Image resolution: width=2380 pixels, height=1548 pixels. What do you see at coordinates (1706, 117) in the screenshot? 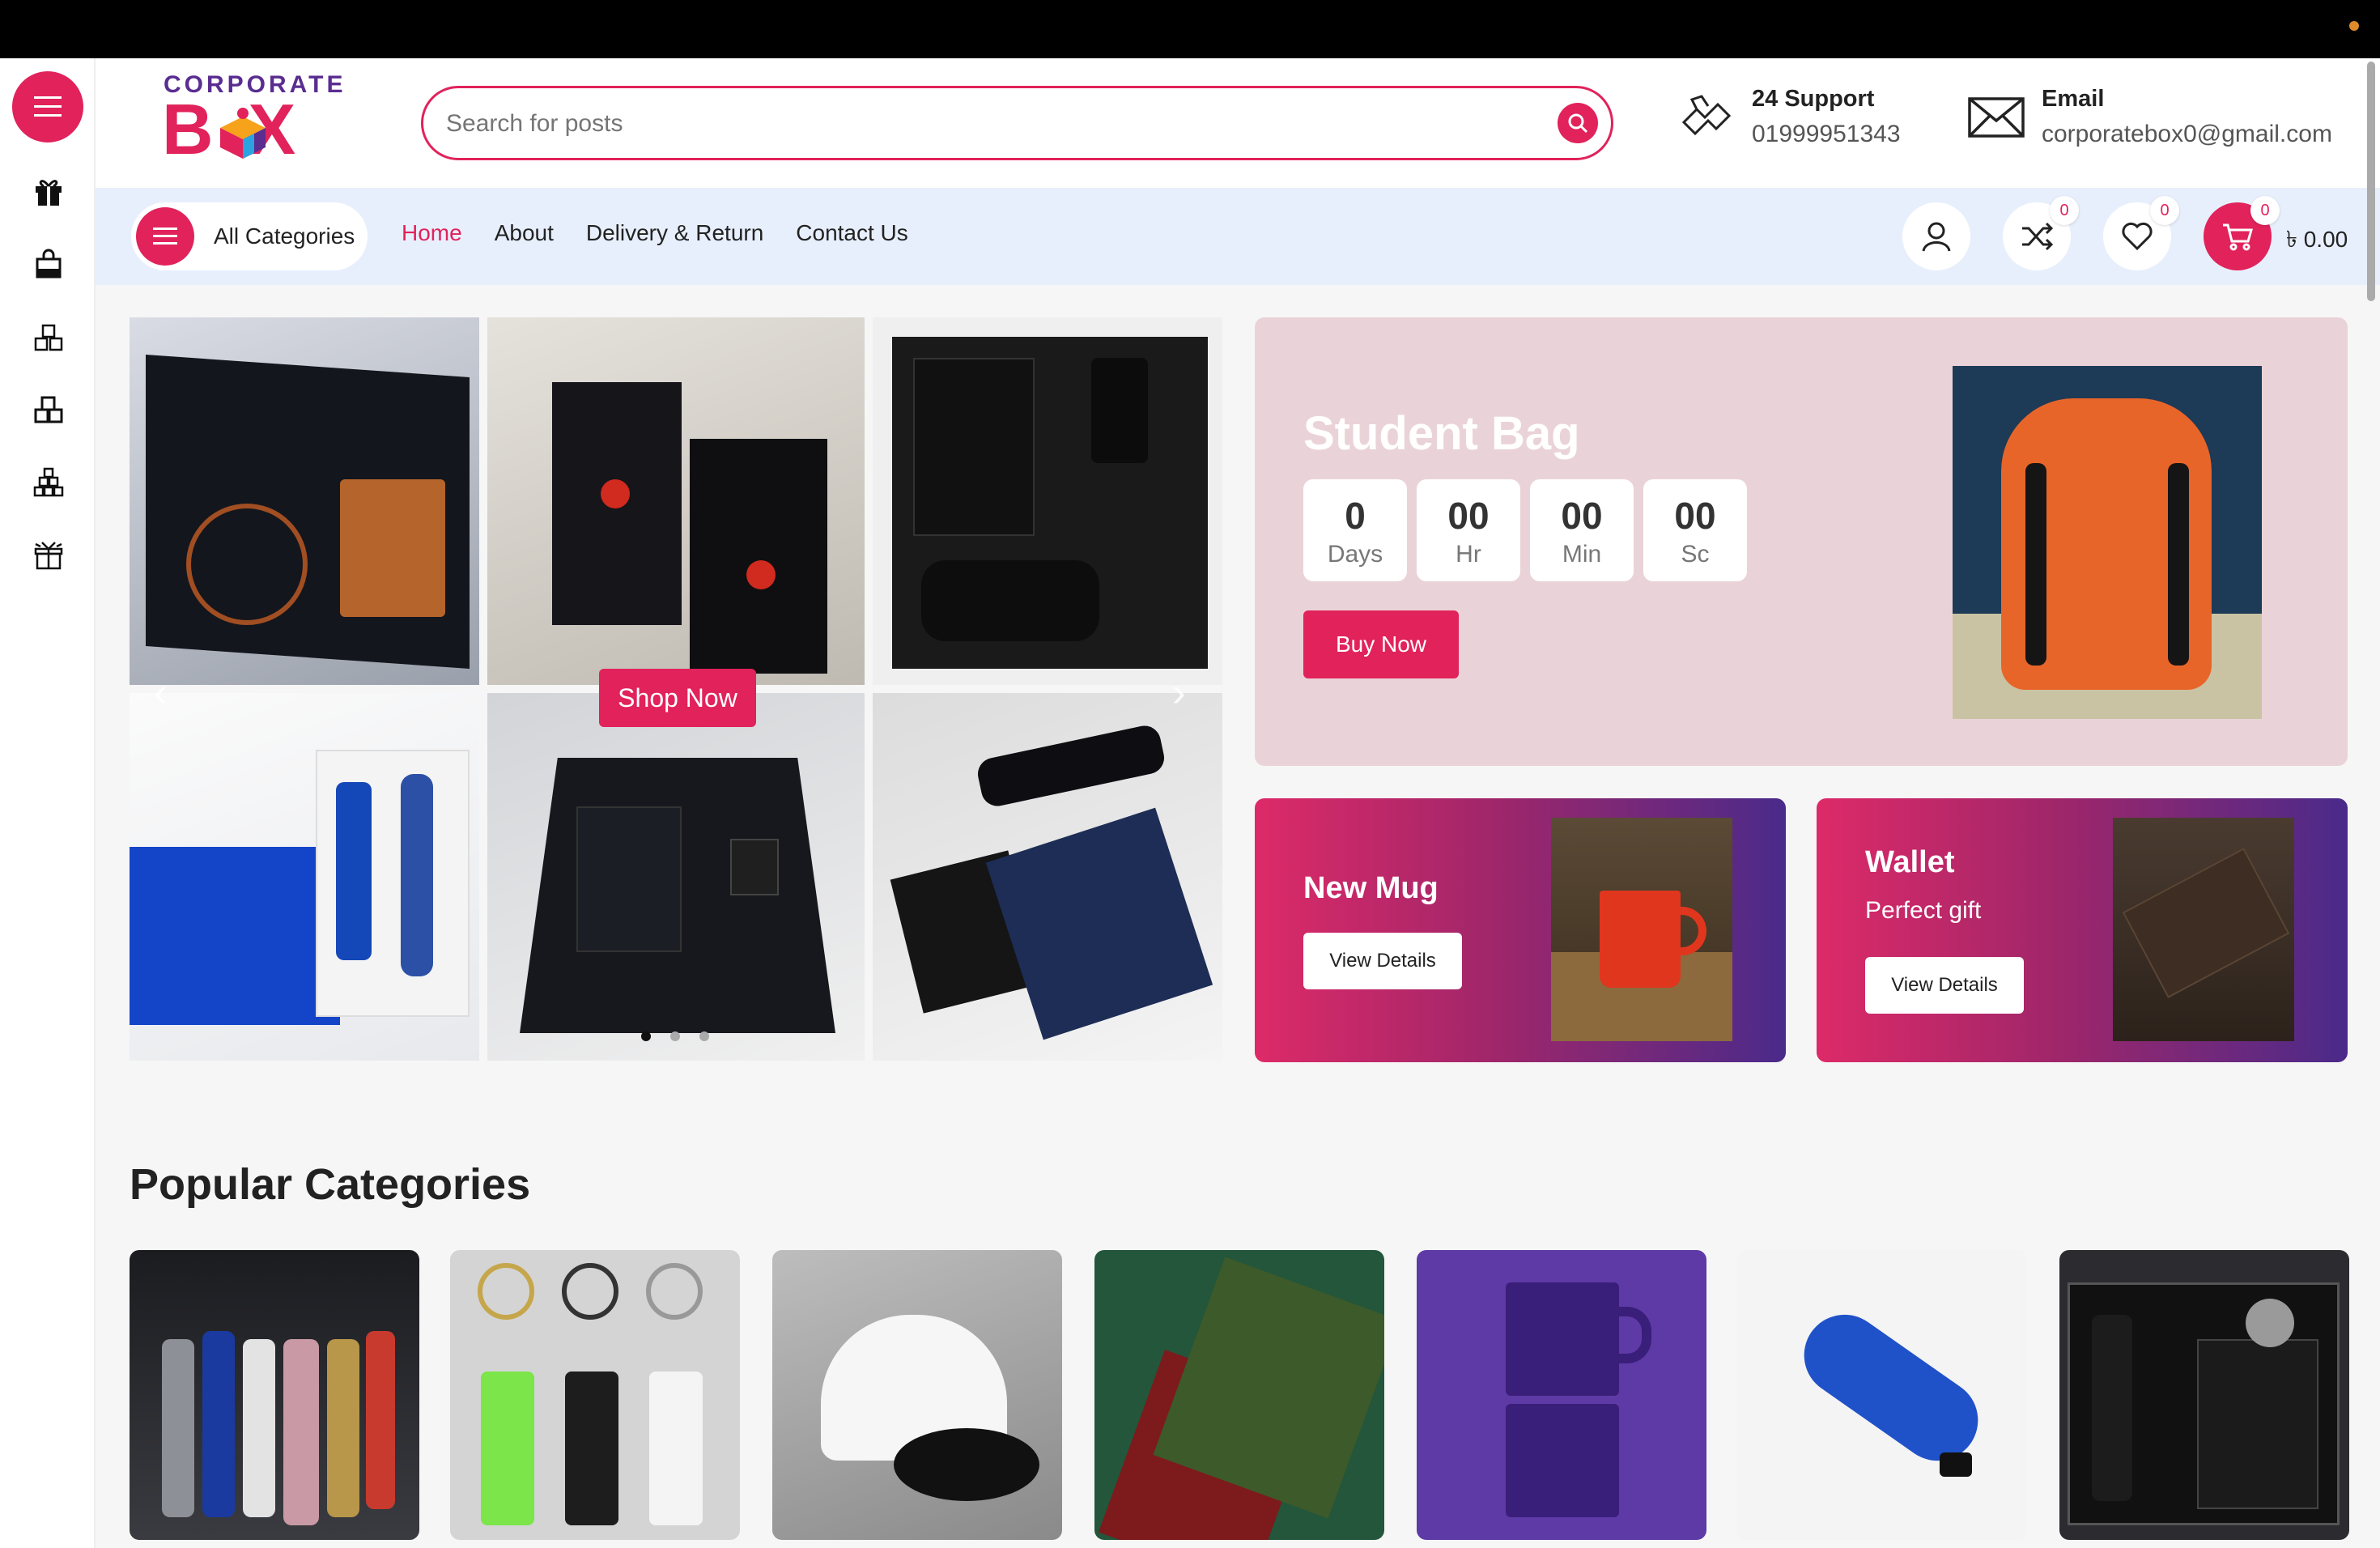
I see `phone-icon` at bounding box center [1706, 117].